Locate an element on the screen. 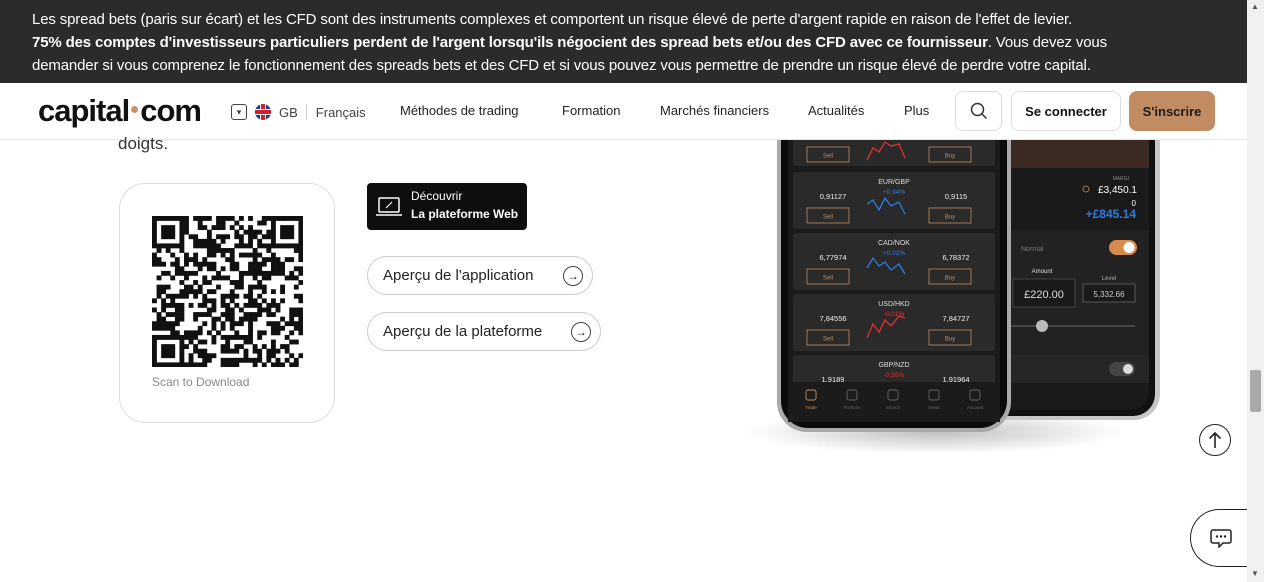  sell-price: 6,77974 is located at coordinates (832, 257).